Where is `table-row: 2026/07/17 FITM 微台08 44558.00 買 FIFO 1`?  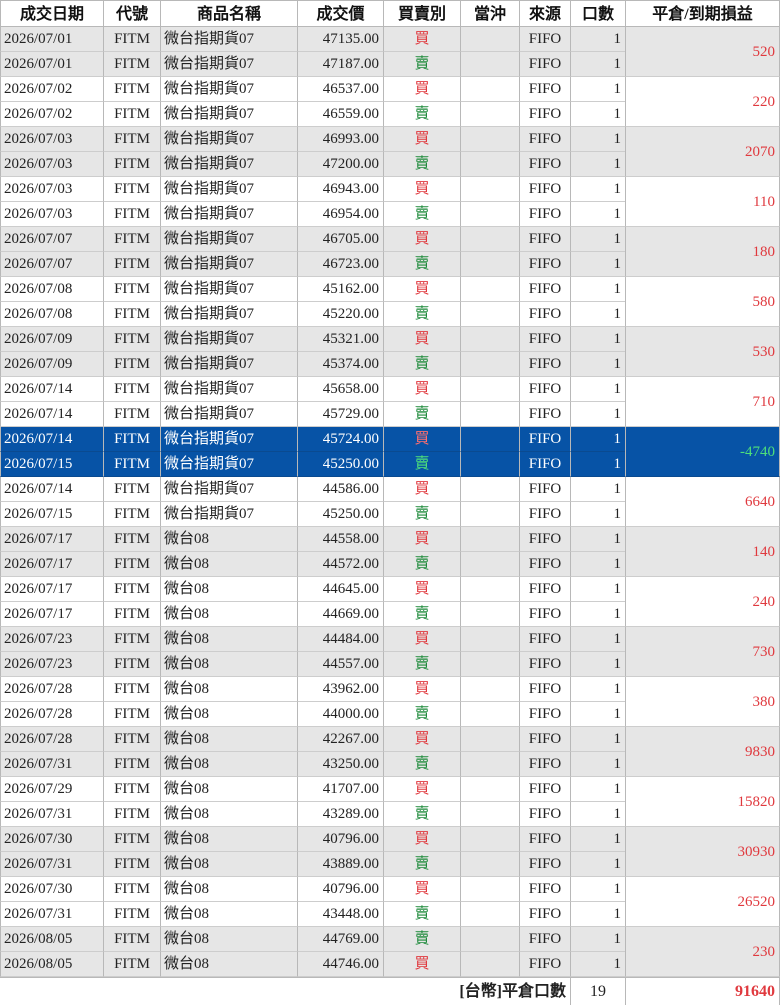 table-row: 2026/07/17 FITM 微台08 44558.00 買 FIFO 1 is located at coordinates (312, 539).